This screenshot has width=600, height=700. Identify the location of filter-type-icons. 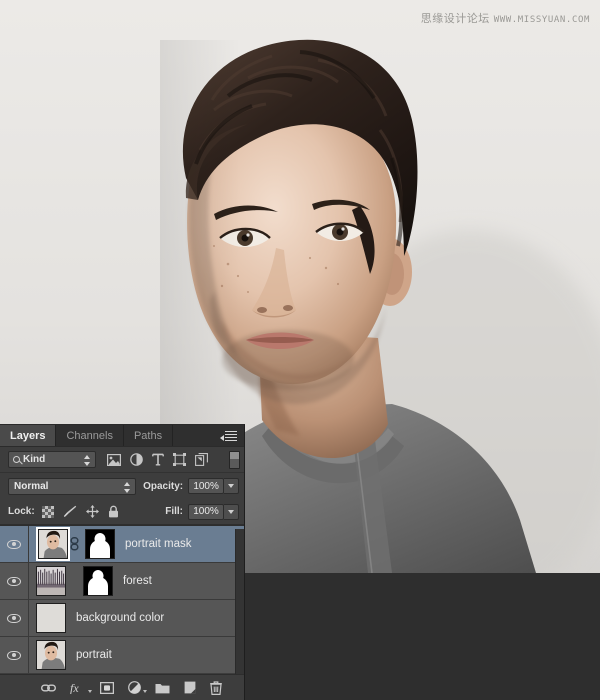
(157, 459).